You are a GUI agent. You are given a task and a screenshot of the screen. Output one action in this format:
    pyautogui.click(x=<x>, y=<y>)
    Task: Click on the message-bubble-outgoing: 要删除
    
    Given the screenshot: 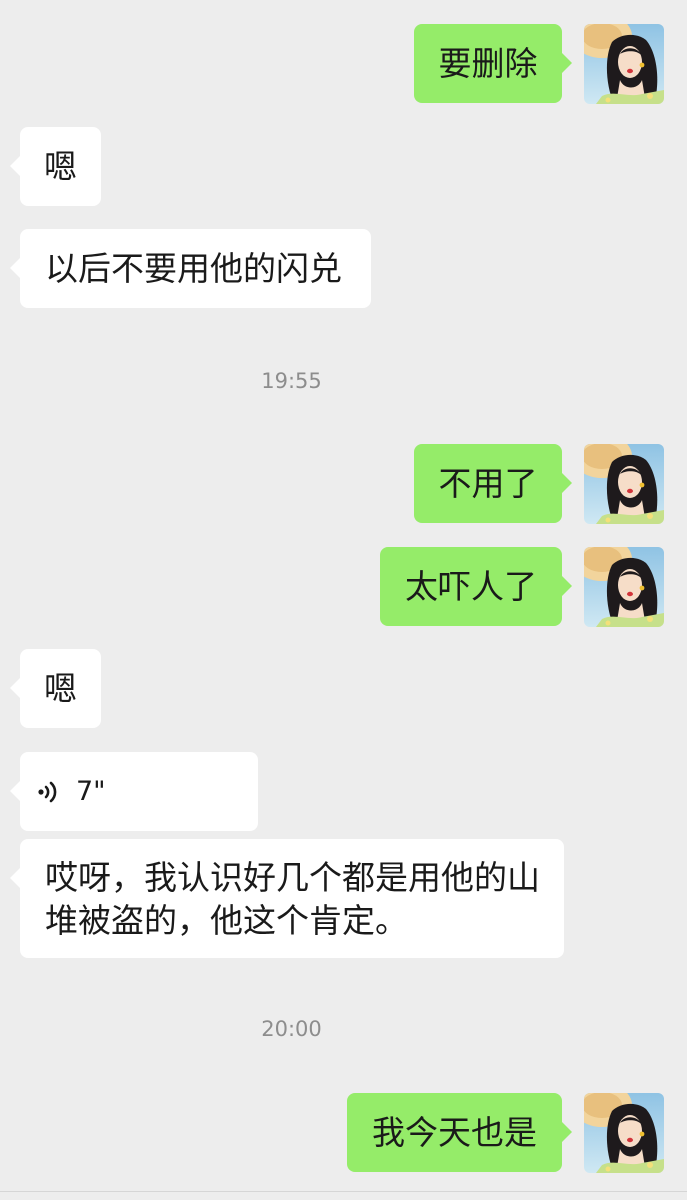 What is the action you would take?
    pyautogui.click(x=493, y=63)
    